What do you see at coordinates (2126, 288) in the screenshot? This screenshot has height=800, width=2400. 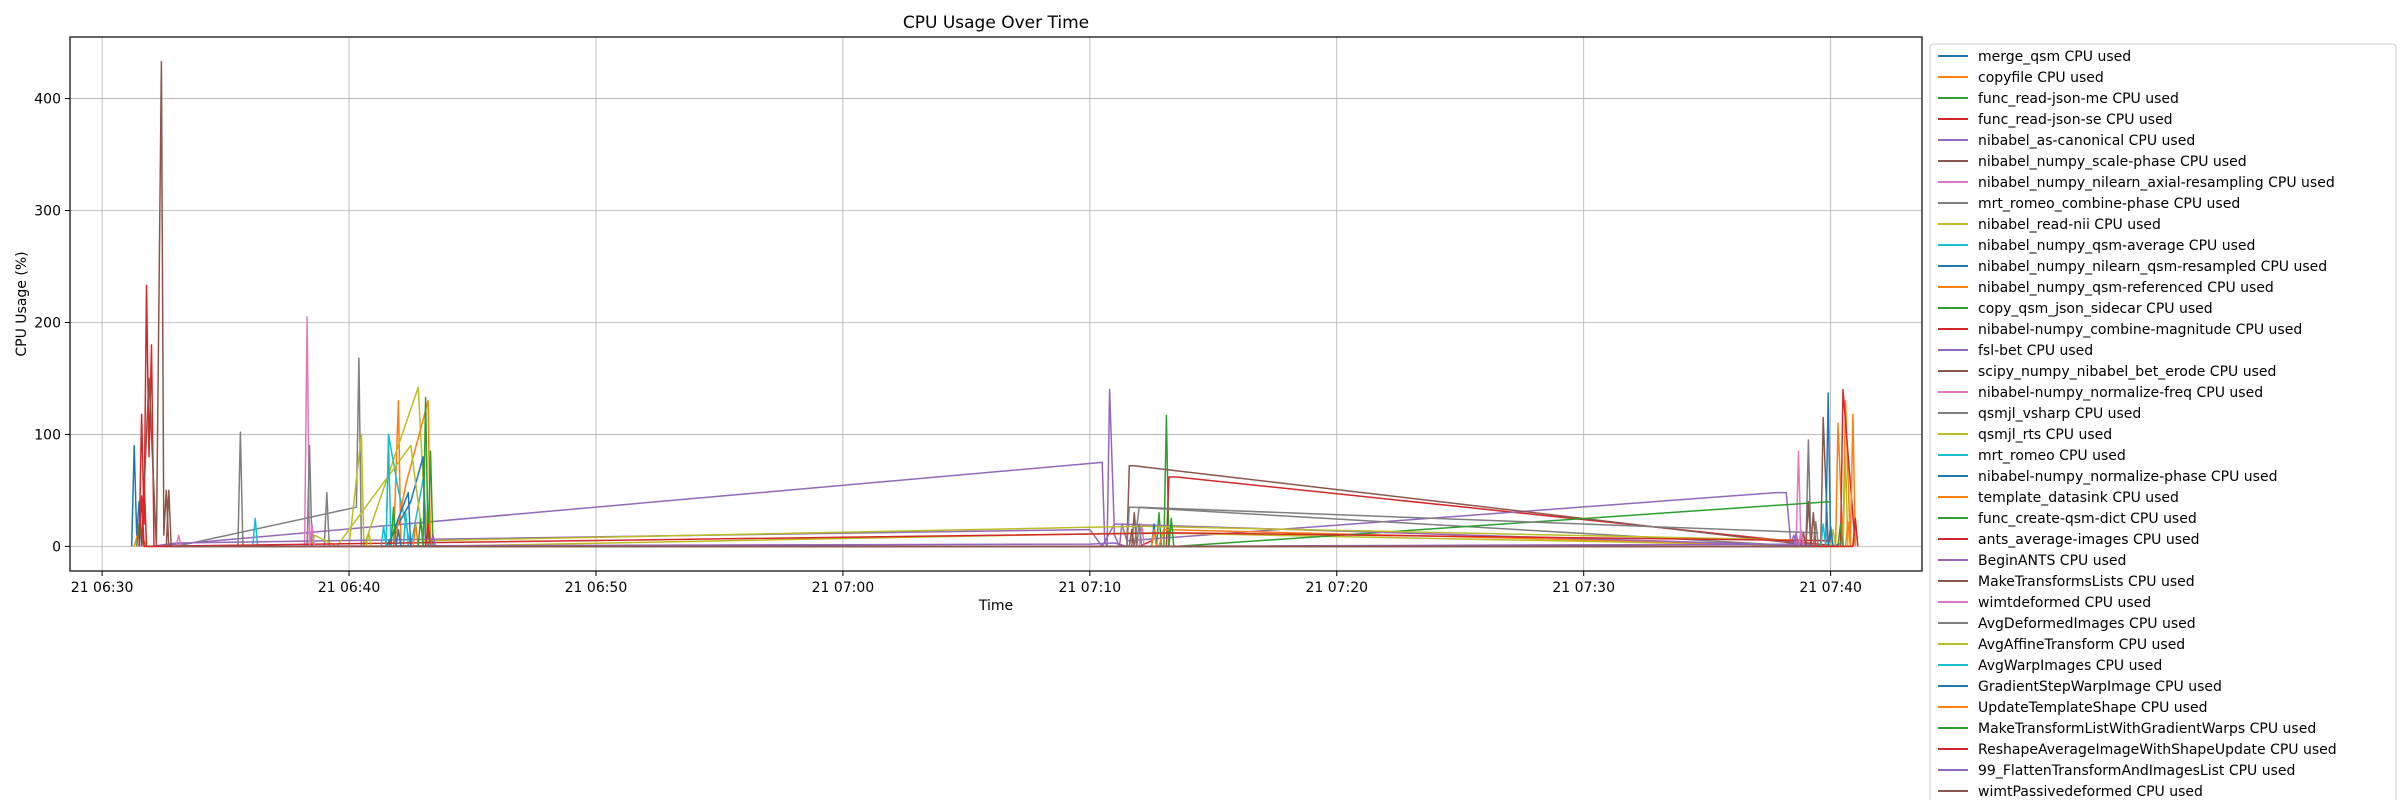 I see `legend-entry-label: nibabel_numpy_qsm-referenced CPU used` at bounding box center [2126, 288].